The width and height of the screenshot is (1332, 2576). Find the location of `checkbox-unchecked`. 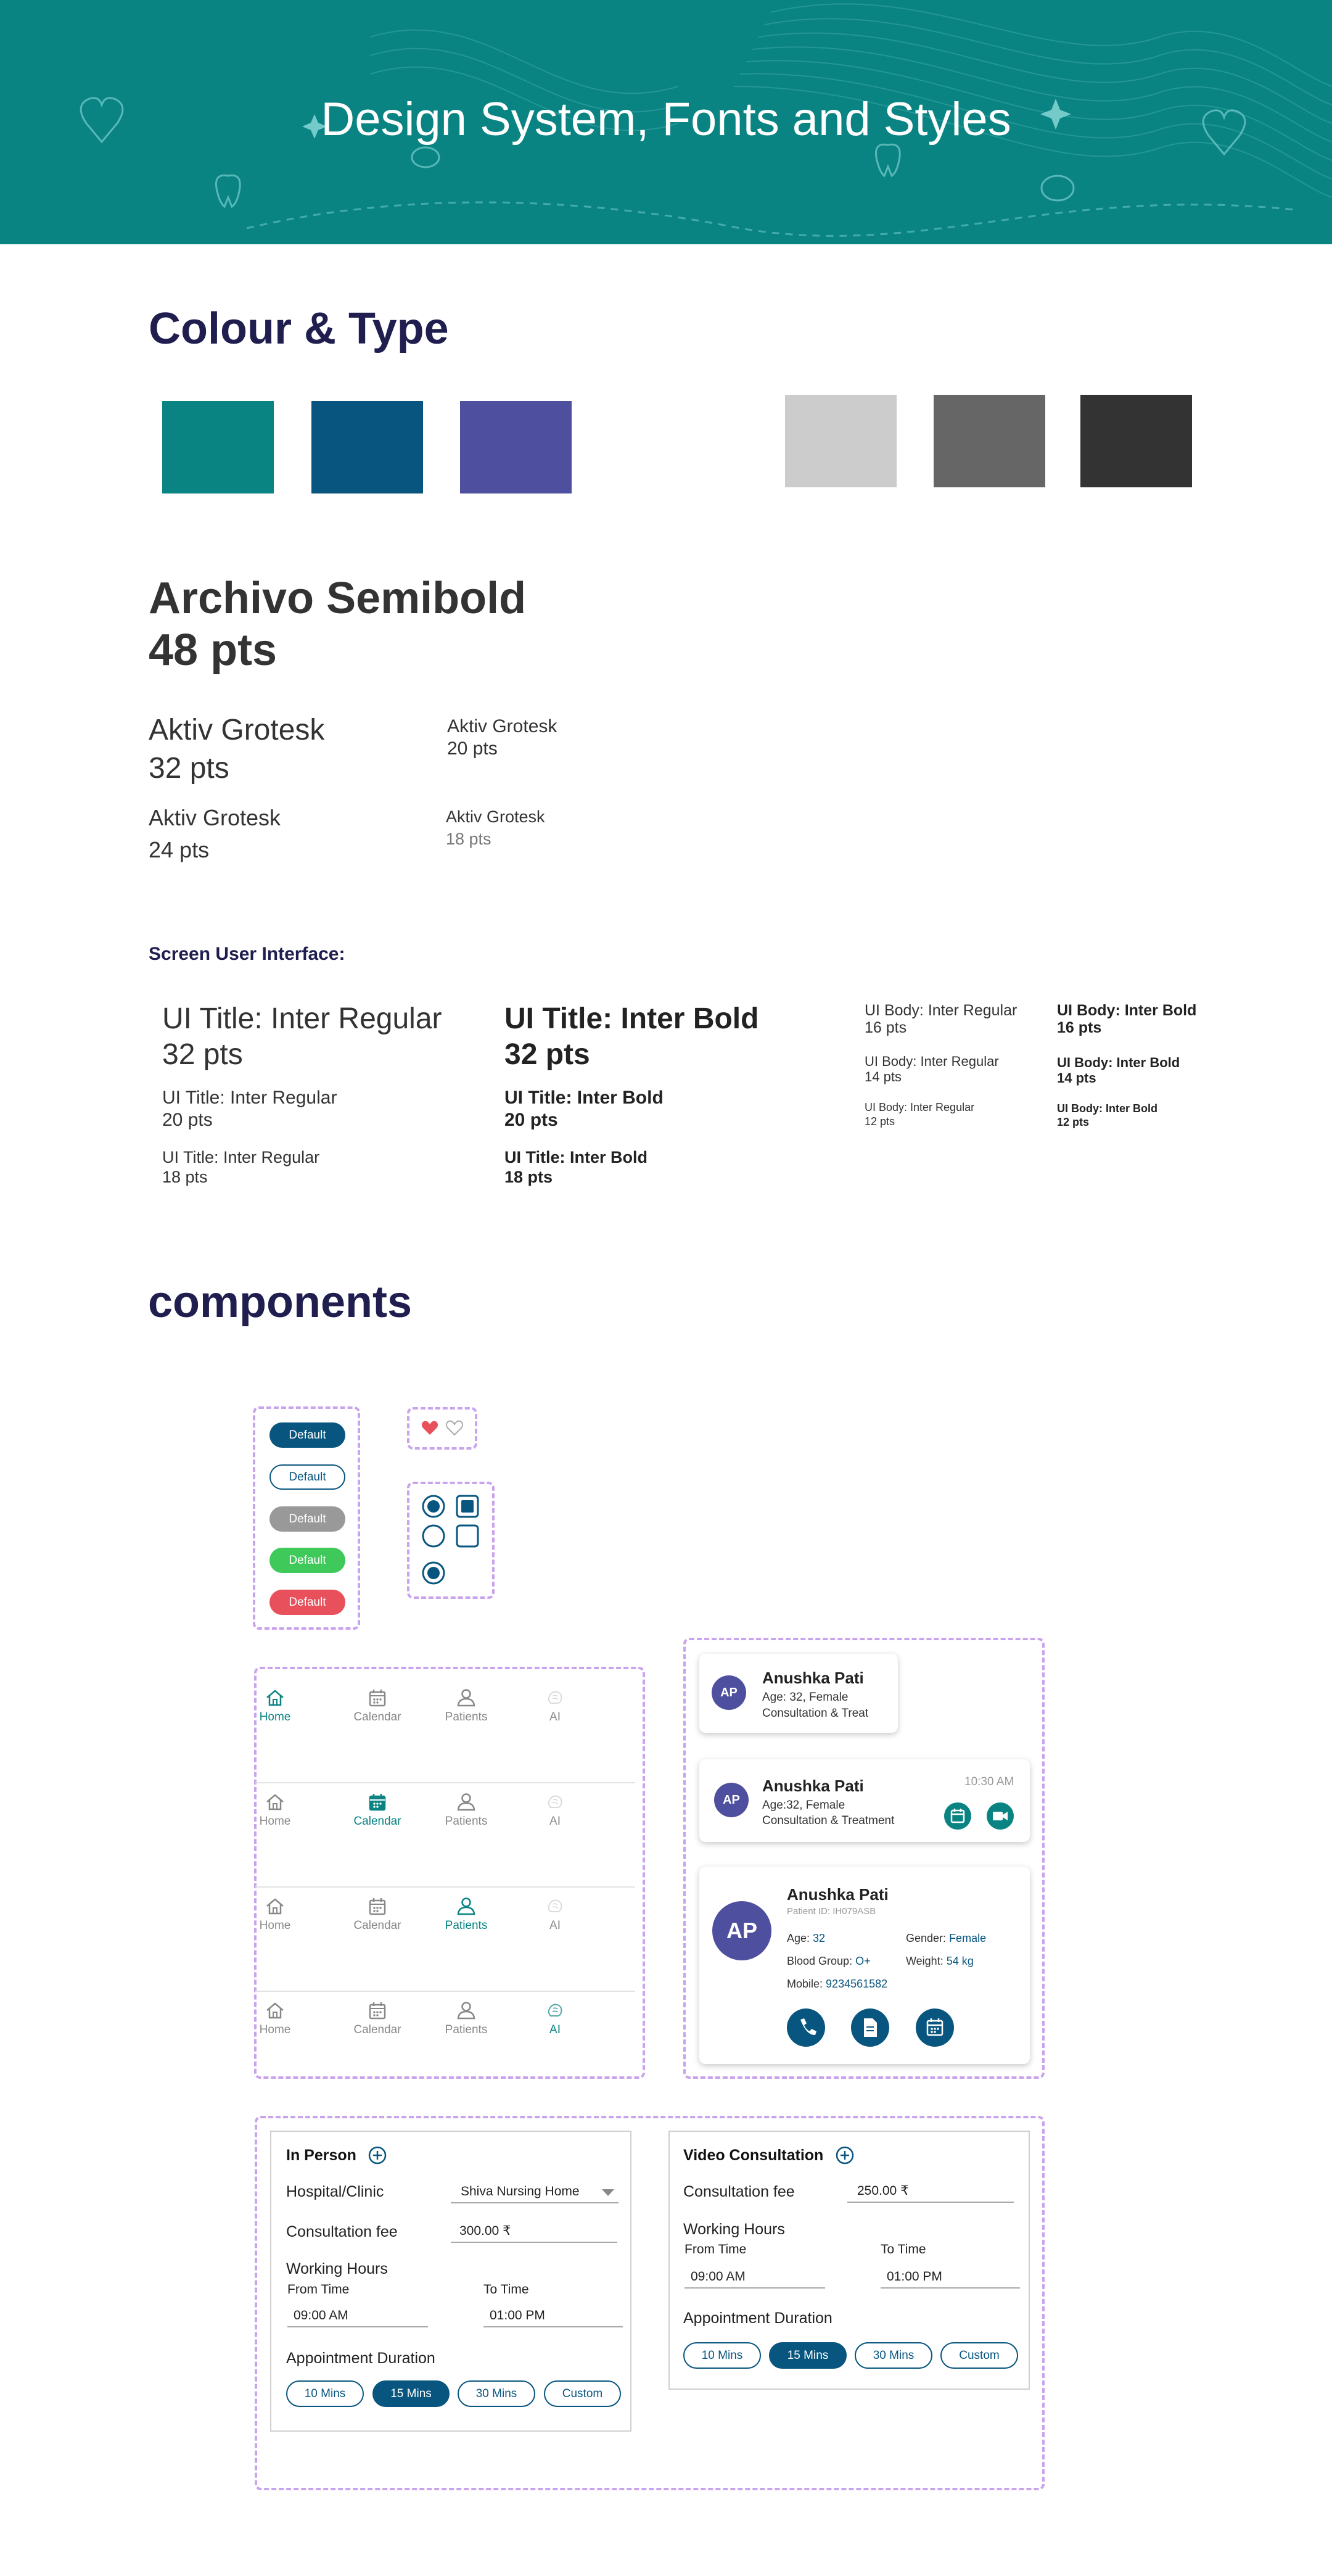

checkbox-unchecked is located at coordinates (468, 1536).